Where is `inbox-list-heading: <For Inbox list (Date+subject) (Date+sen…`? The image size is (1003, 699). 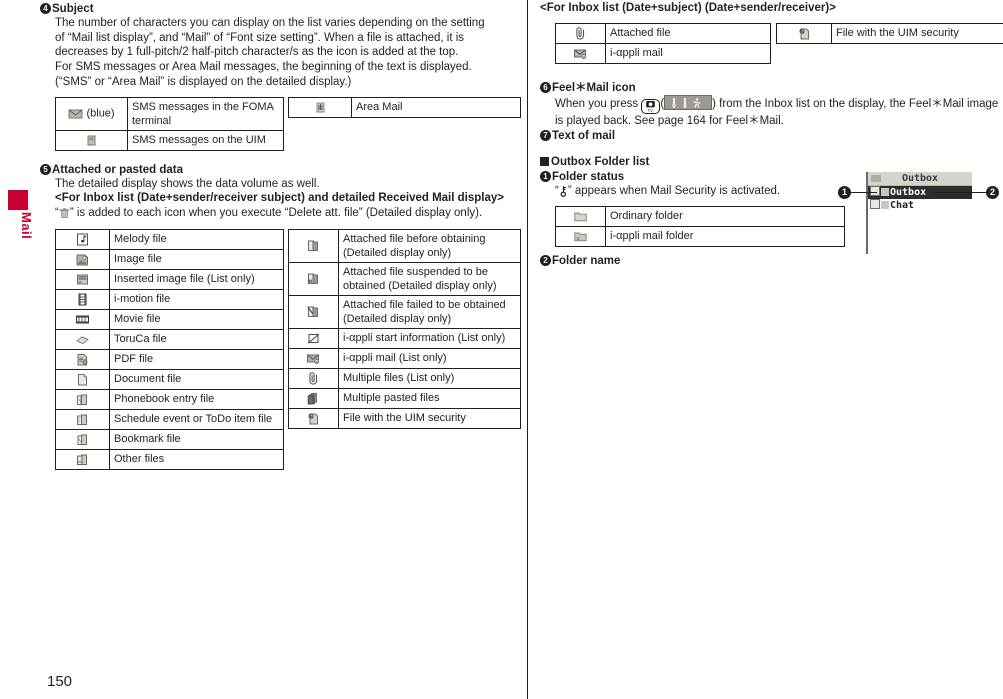
inbox-list-heading: <For Inbox list (Date+subject) (Date+sen… is located at coordinates (688, 8).